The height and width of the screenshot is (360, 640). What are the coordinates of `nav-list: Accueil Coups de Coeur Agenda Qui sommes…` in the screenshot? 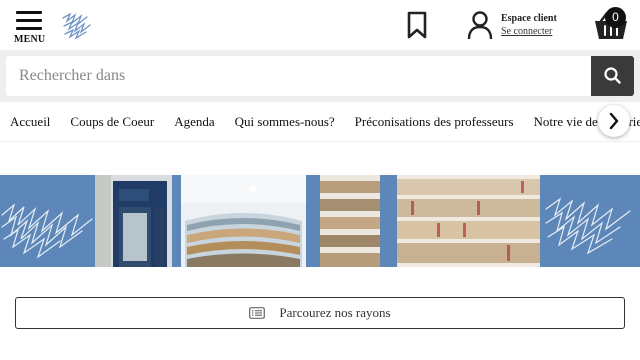 It's located at (325, 121).